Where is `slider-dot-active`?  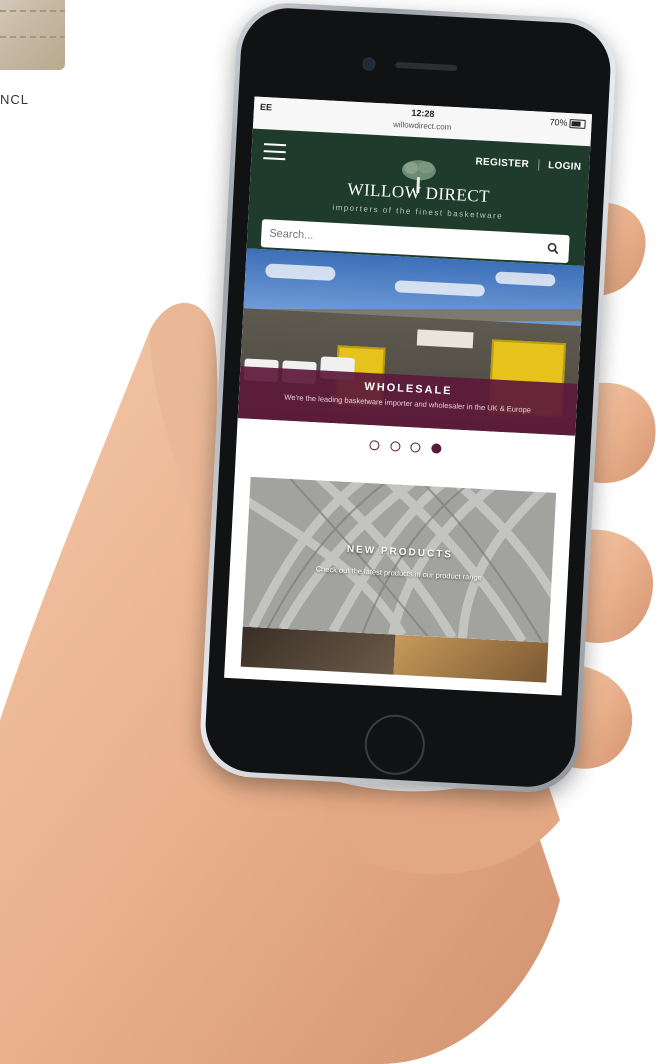 slider-dot-active is located at coordinates (436, 448).